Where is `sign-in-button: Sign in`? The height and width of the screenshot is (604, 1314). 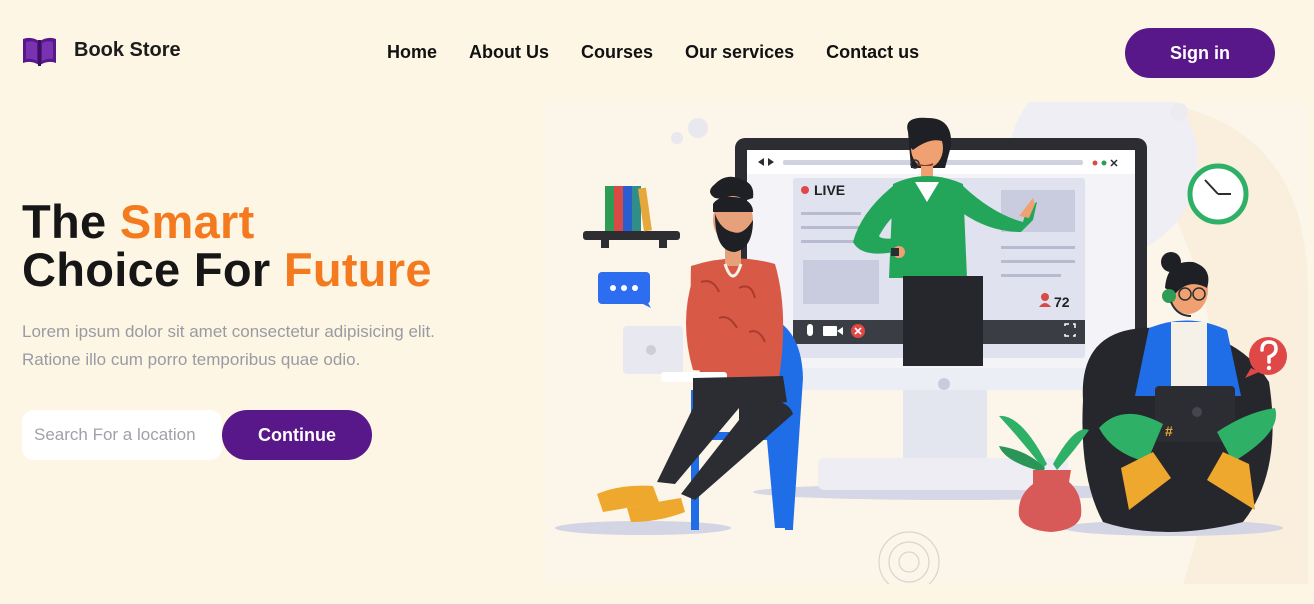 sign-in-button: Sign in is located at coordinates (1200, 53).